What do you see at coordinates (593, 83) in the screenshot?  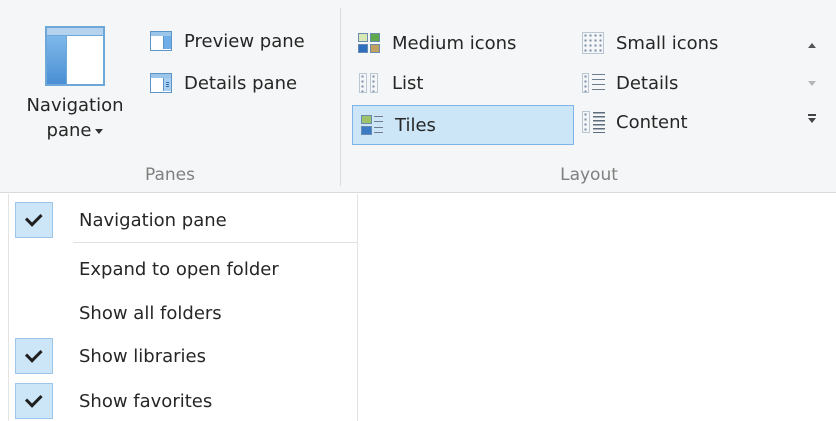 I see `details-view-icon` at bounding box center [593, 83].